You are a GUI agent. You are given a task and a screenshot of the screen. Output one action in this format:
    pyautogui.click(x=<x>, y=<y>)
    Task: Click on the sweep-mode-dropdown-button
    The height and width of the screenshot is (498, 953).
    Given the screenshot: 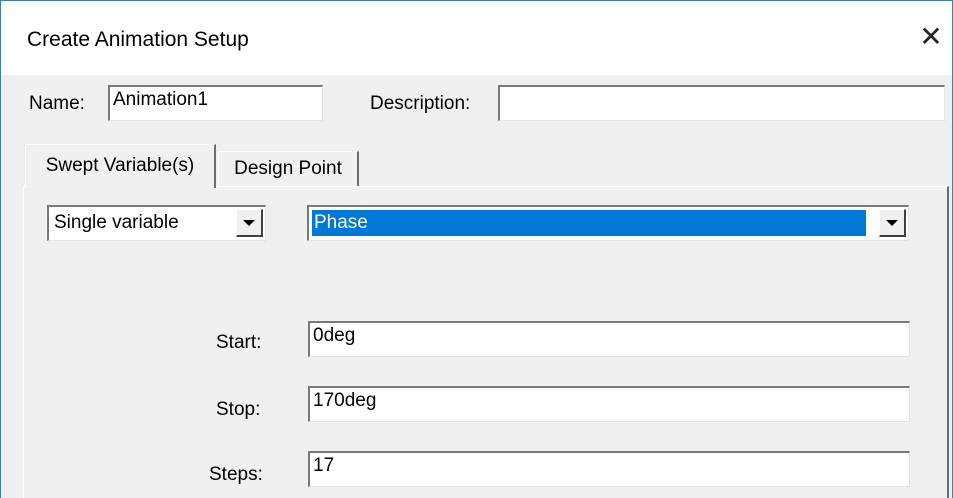 What is the action you would take?
    pyautogui.click(x=249, y=223)
    